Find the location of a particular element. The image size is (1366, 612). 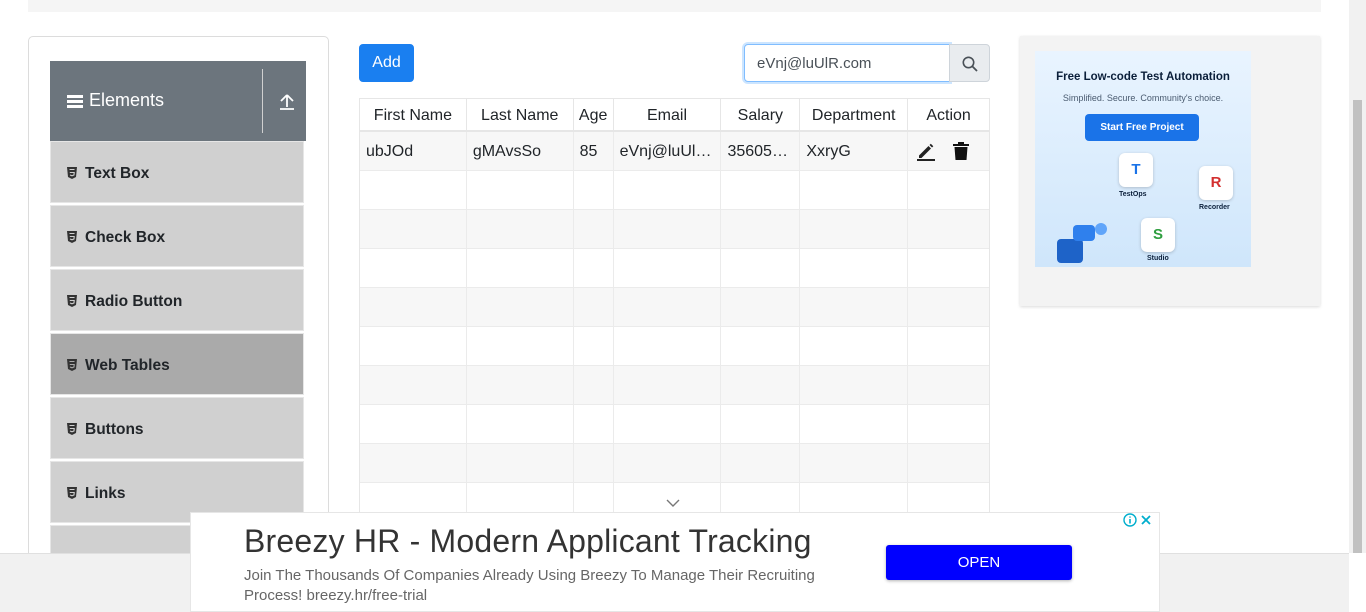

search-box is located at coordinates (867, 63).